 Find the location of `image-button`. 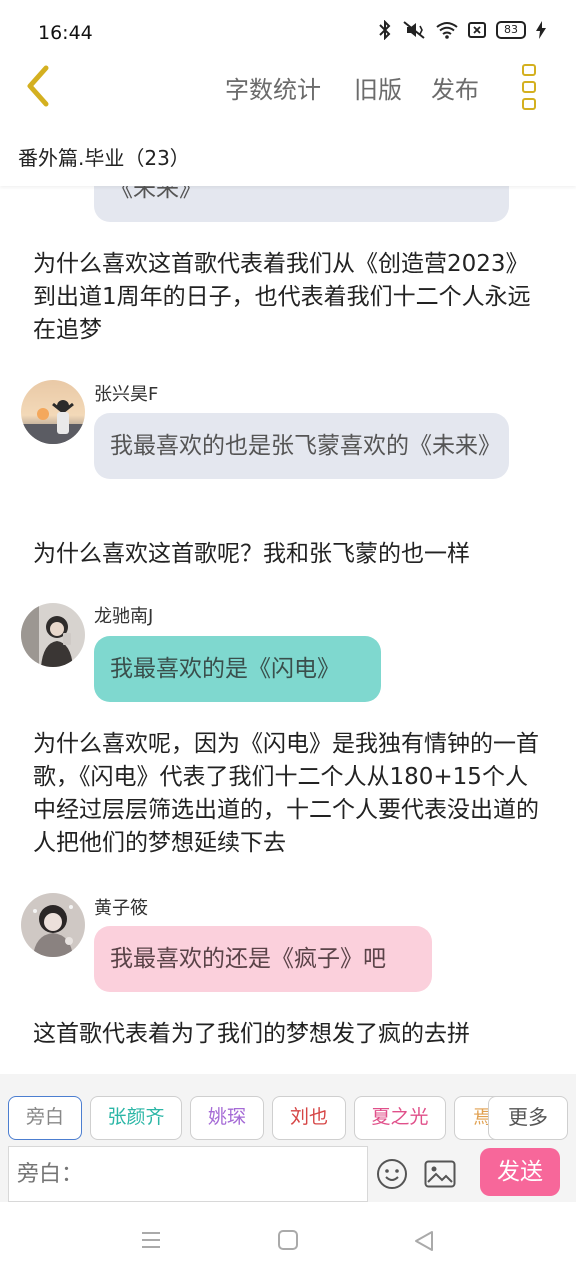

image-button is located at coordinates (440, 1174).